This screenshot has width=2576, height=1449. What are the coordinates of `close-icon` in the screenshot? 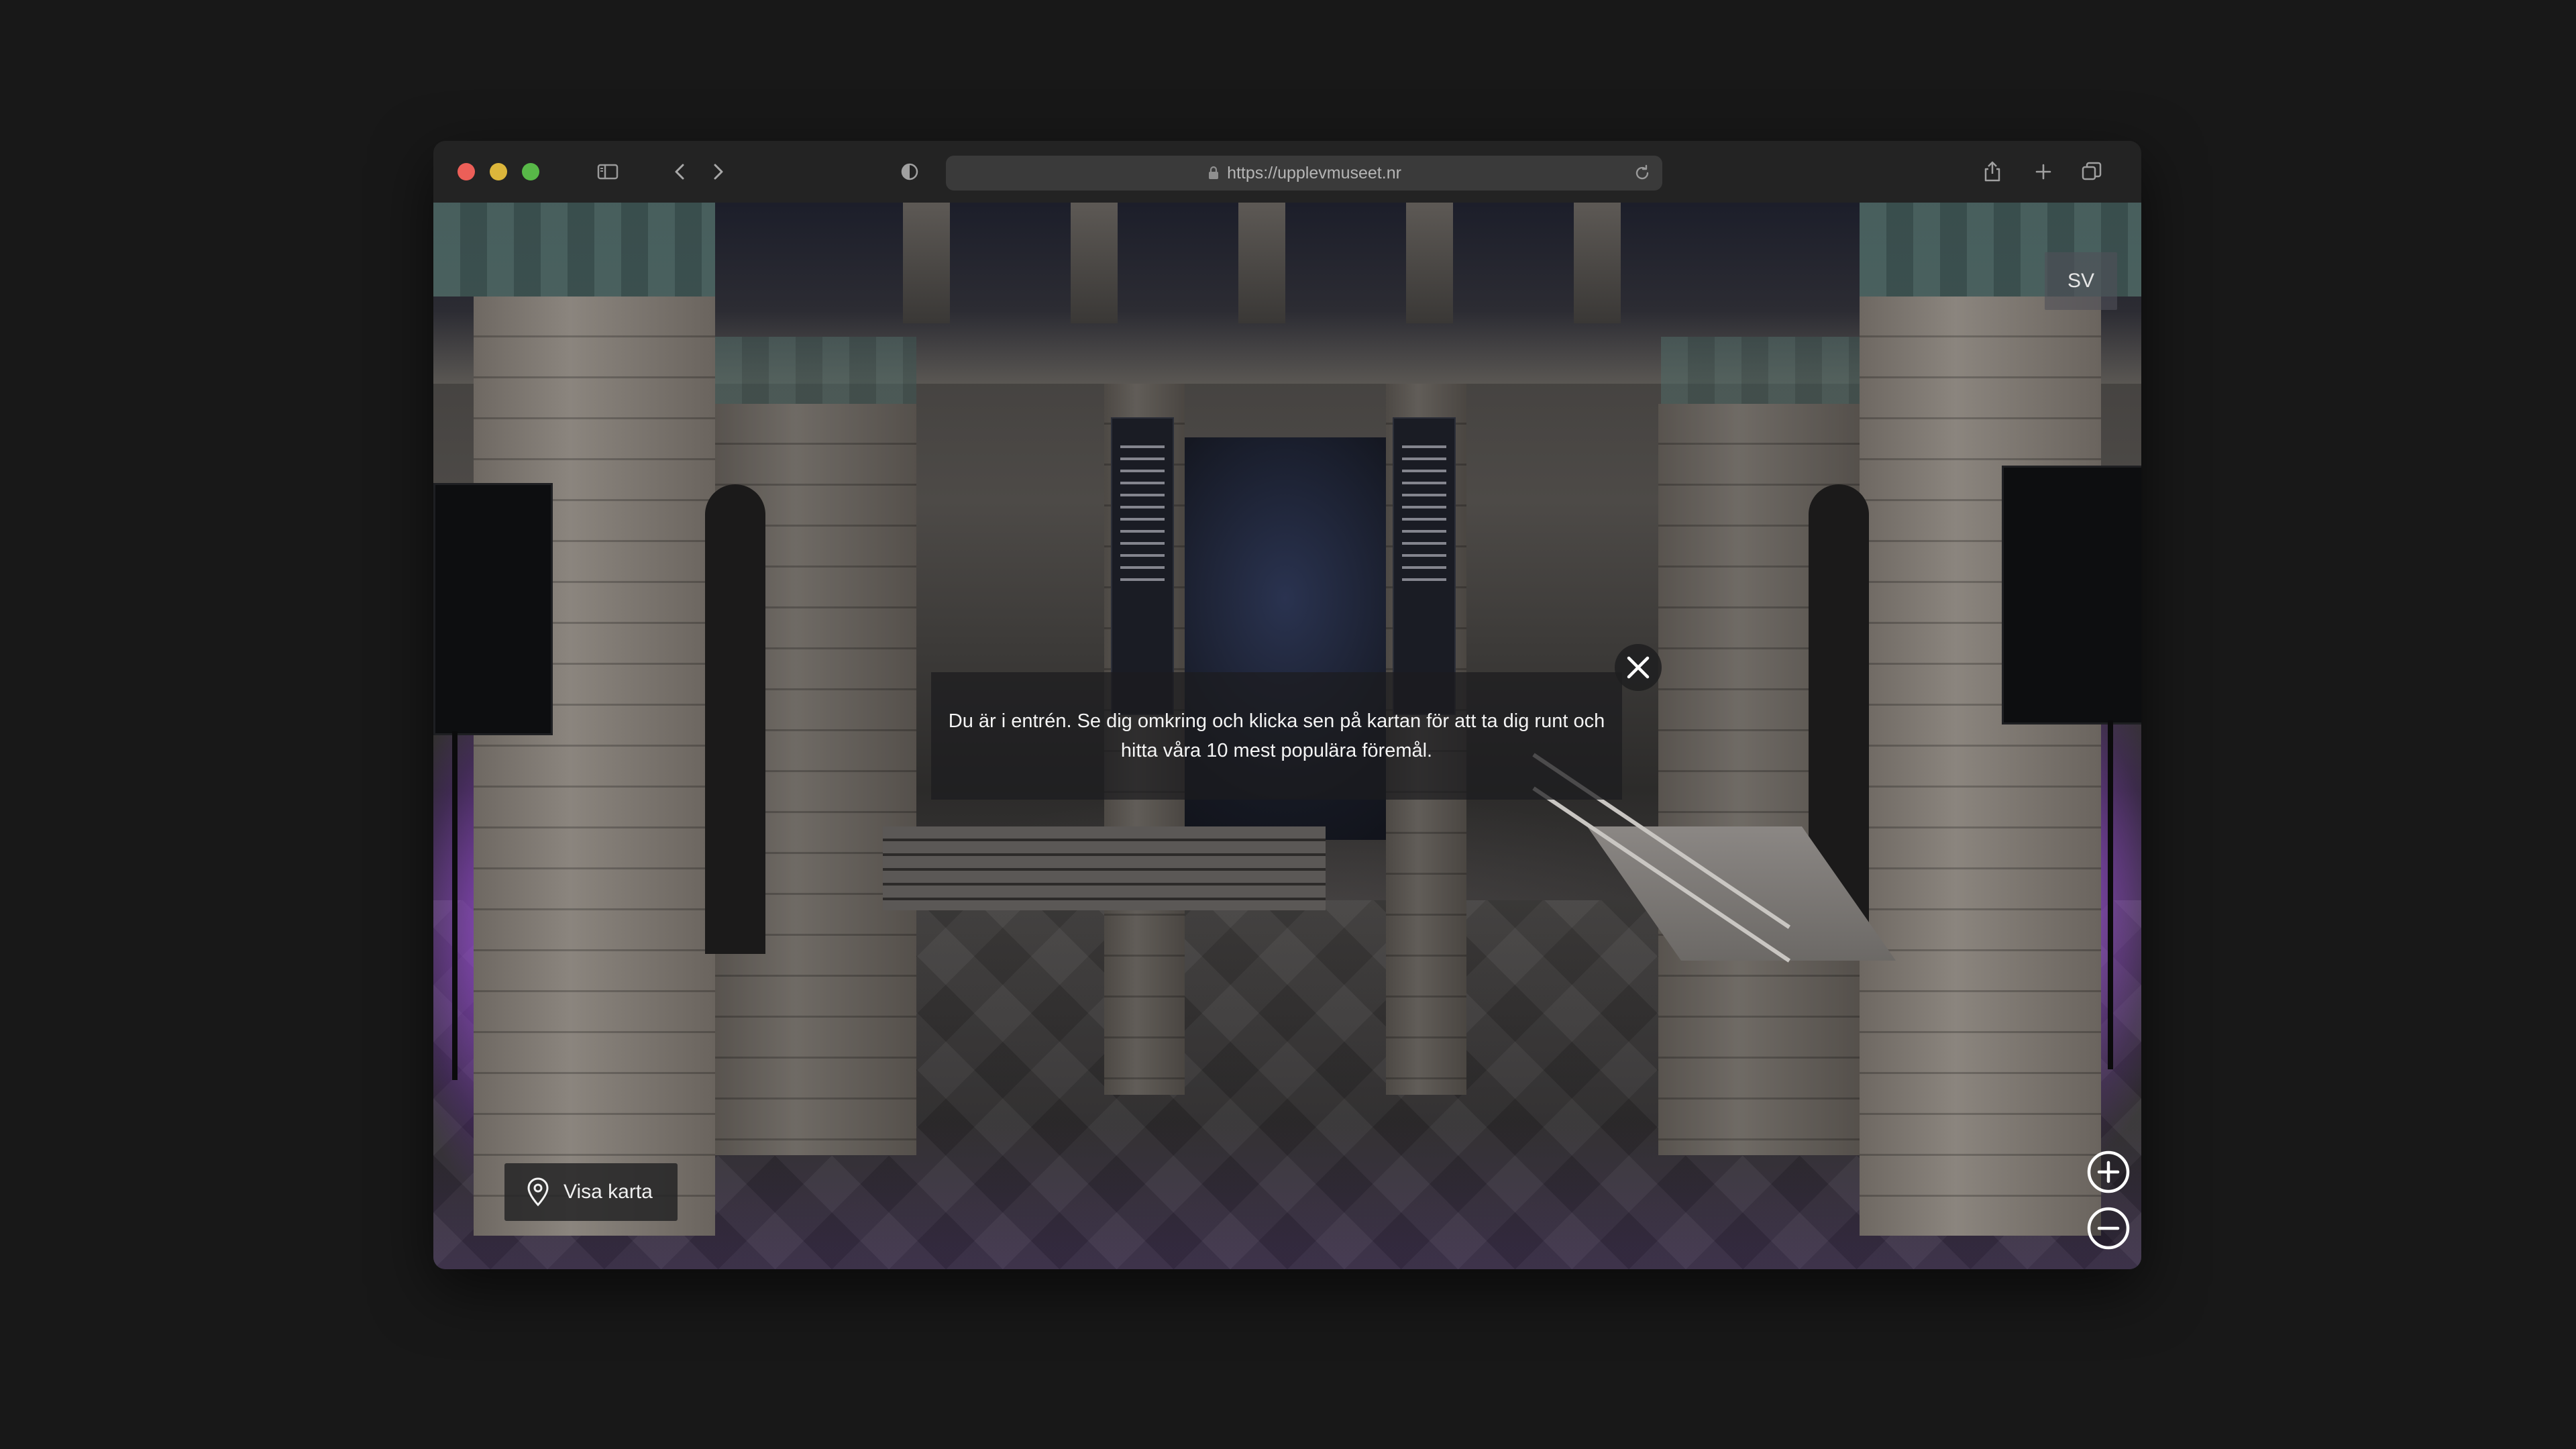 It's located at (1638, 667).